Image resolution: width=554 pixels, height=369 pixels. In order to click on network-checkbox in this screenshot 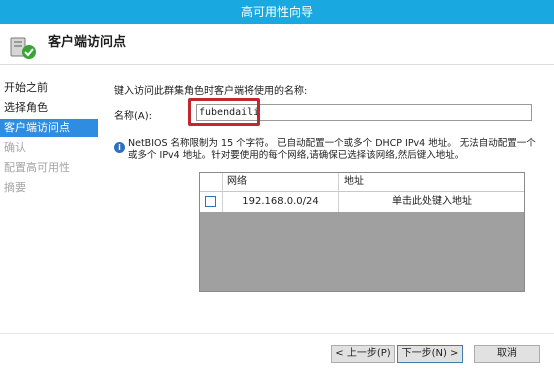, I will do `click(210, 201)`.